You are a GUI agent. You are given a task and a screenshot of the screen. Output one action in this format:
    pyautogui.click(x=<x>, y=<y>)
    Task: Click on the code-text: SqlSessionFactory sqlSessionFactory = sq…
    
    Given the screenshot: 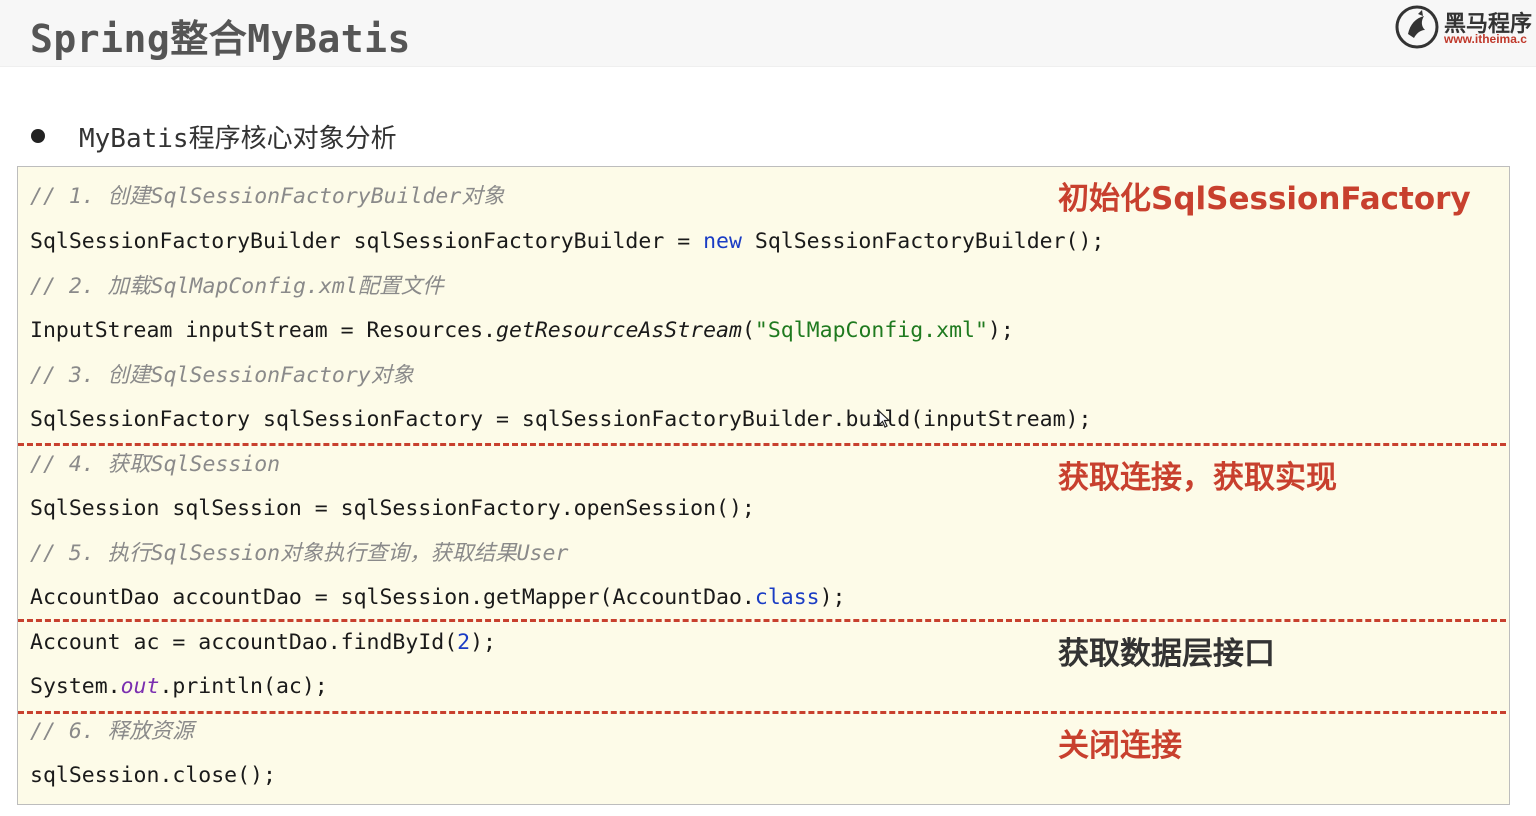 What is the action you would take?
    pyautogui.click(x=431, y=419)
    